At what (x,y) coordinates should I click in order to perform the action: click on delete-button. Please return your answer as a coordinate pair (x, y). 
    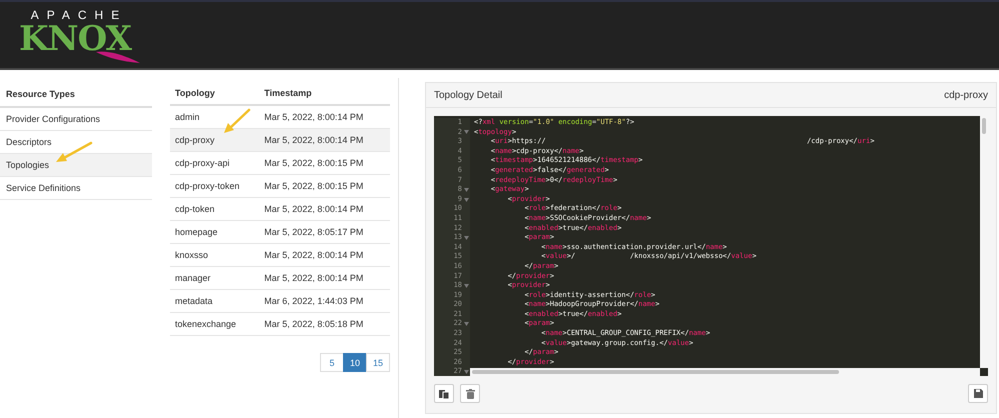
    Looking at the image, I should click on (470, 393).